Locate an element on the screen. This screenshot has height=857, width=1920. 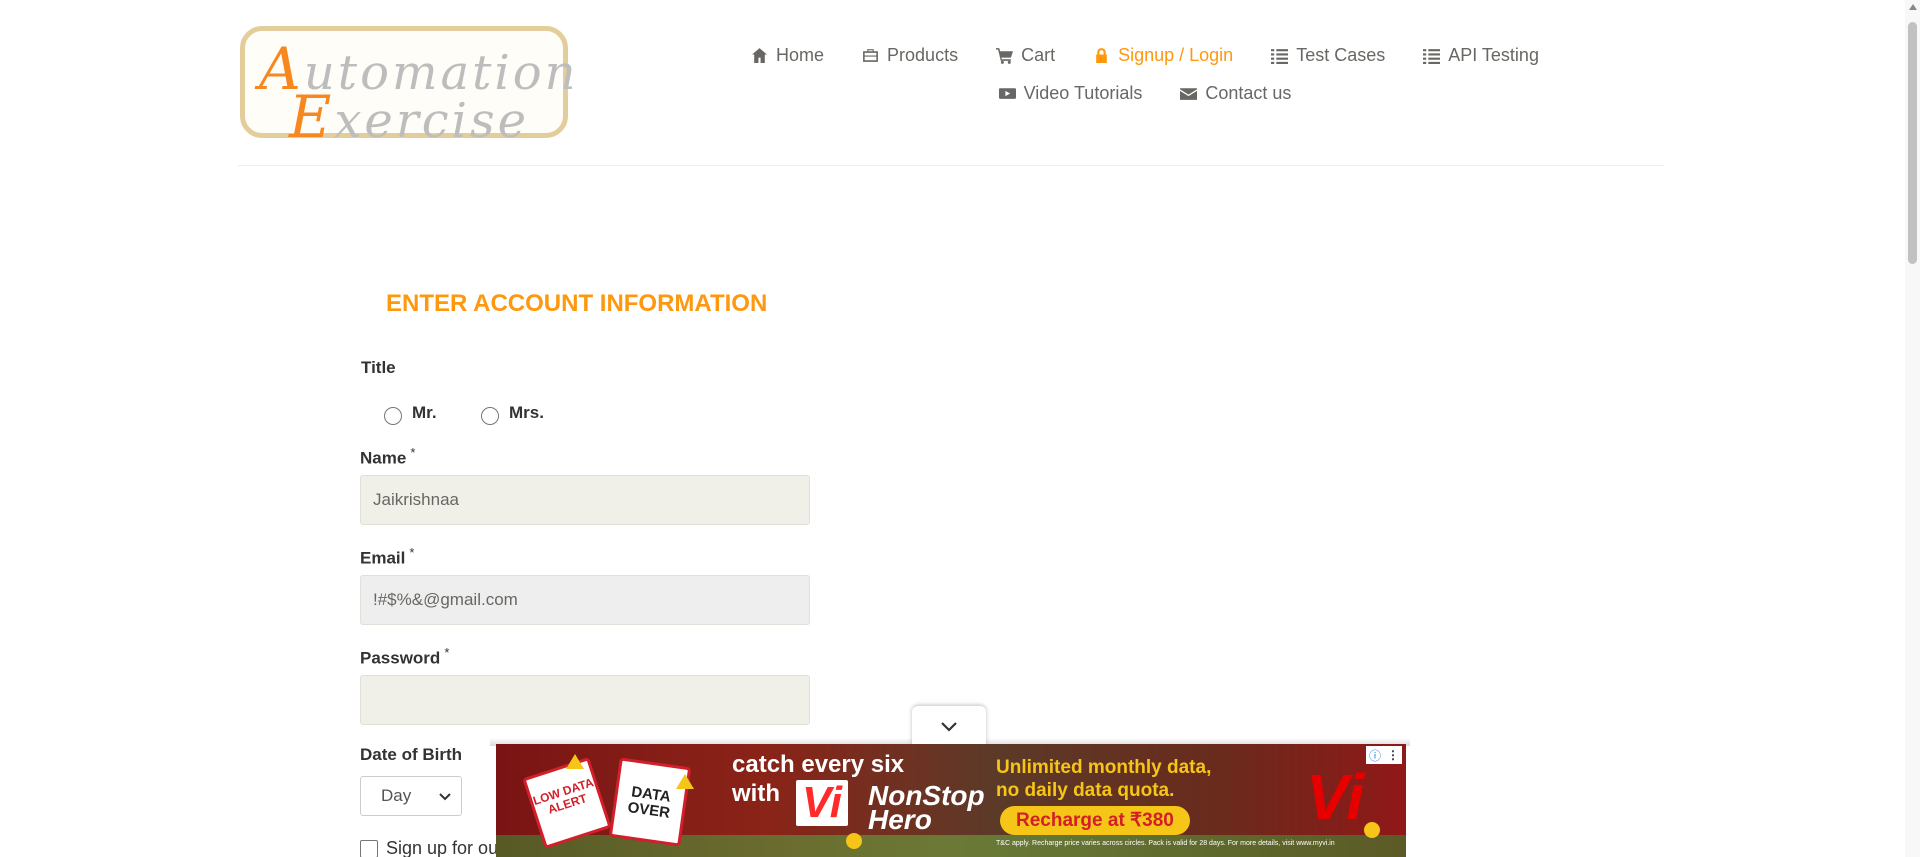
nav-item-api-testing: API Testing is located at coordinates (1481, 55).